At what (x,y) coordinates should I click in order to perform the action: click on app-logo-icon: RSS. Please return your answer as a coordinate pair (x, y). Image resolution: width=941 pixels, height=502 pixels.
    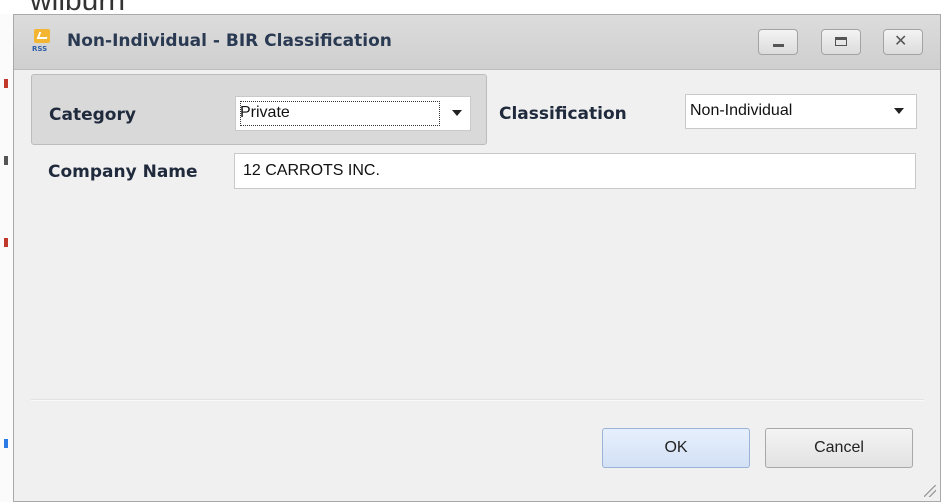
    Looking at the image, I should click on (42, 42).